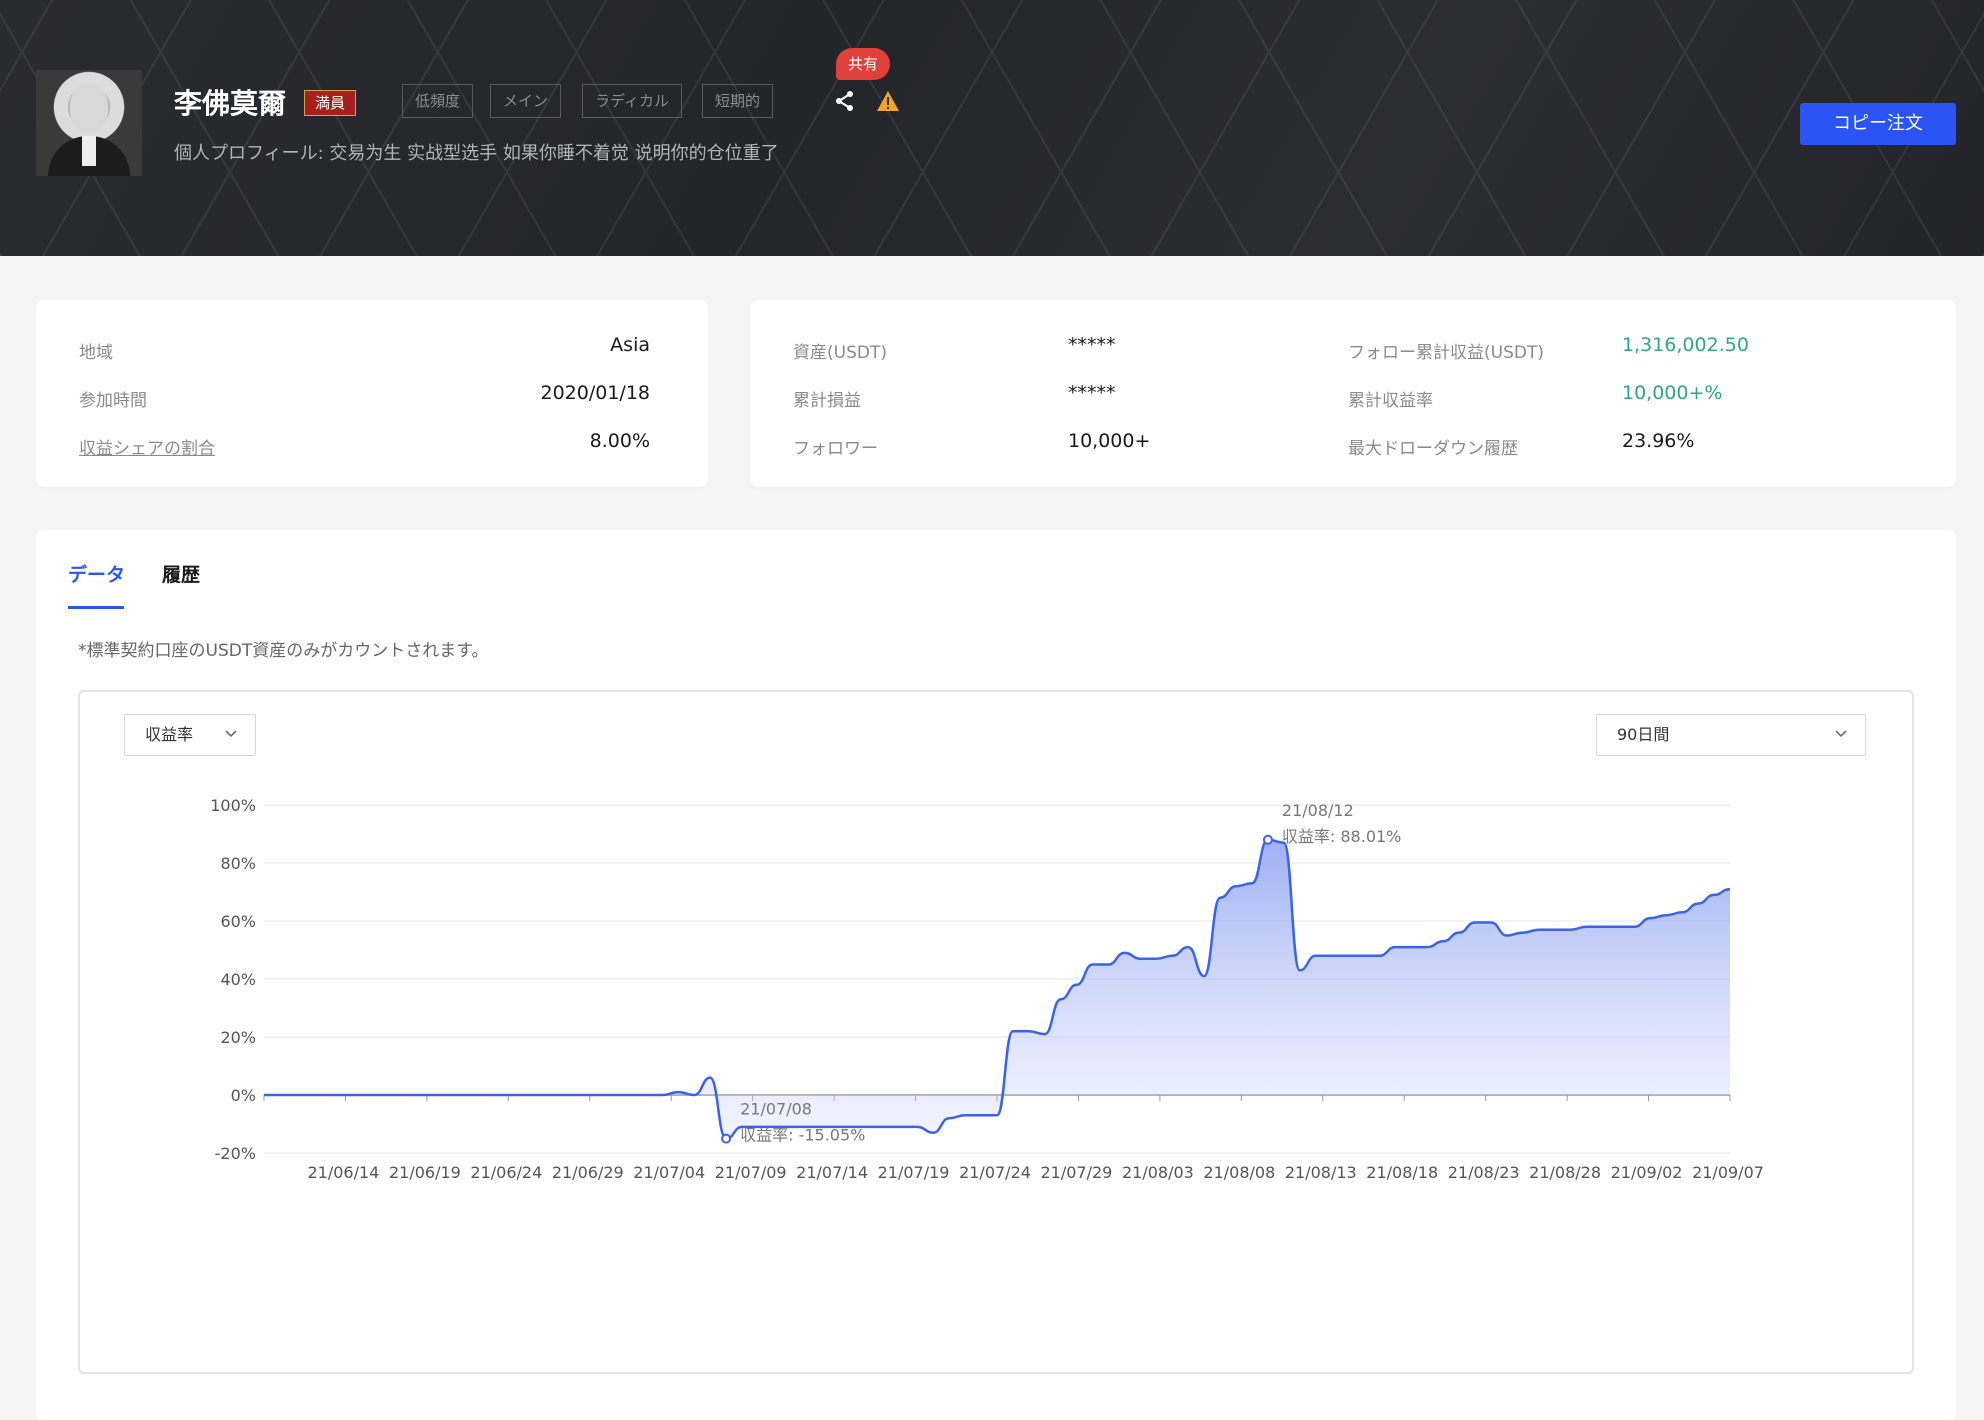 The image size is (1984, 1420). Describe the element at coordinates (595, 393) in the screenshot. I see `join-time-value: 2020/01/18` at that location.